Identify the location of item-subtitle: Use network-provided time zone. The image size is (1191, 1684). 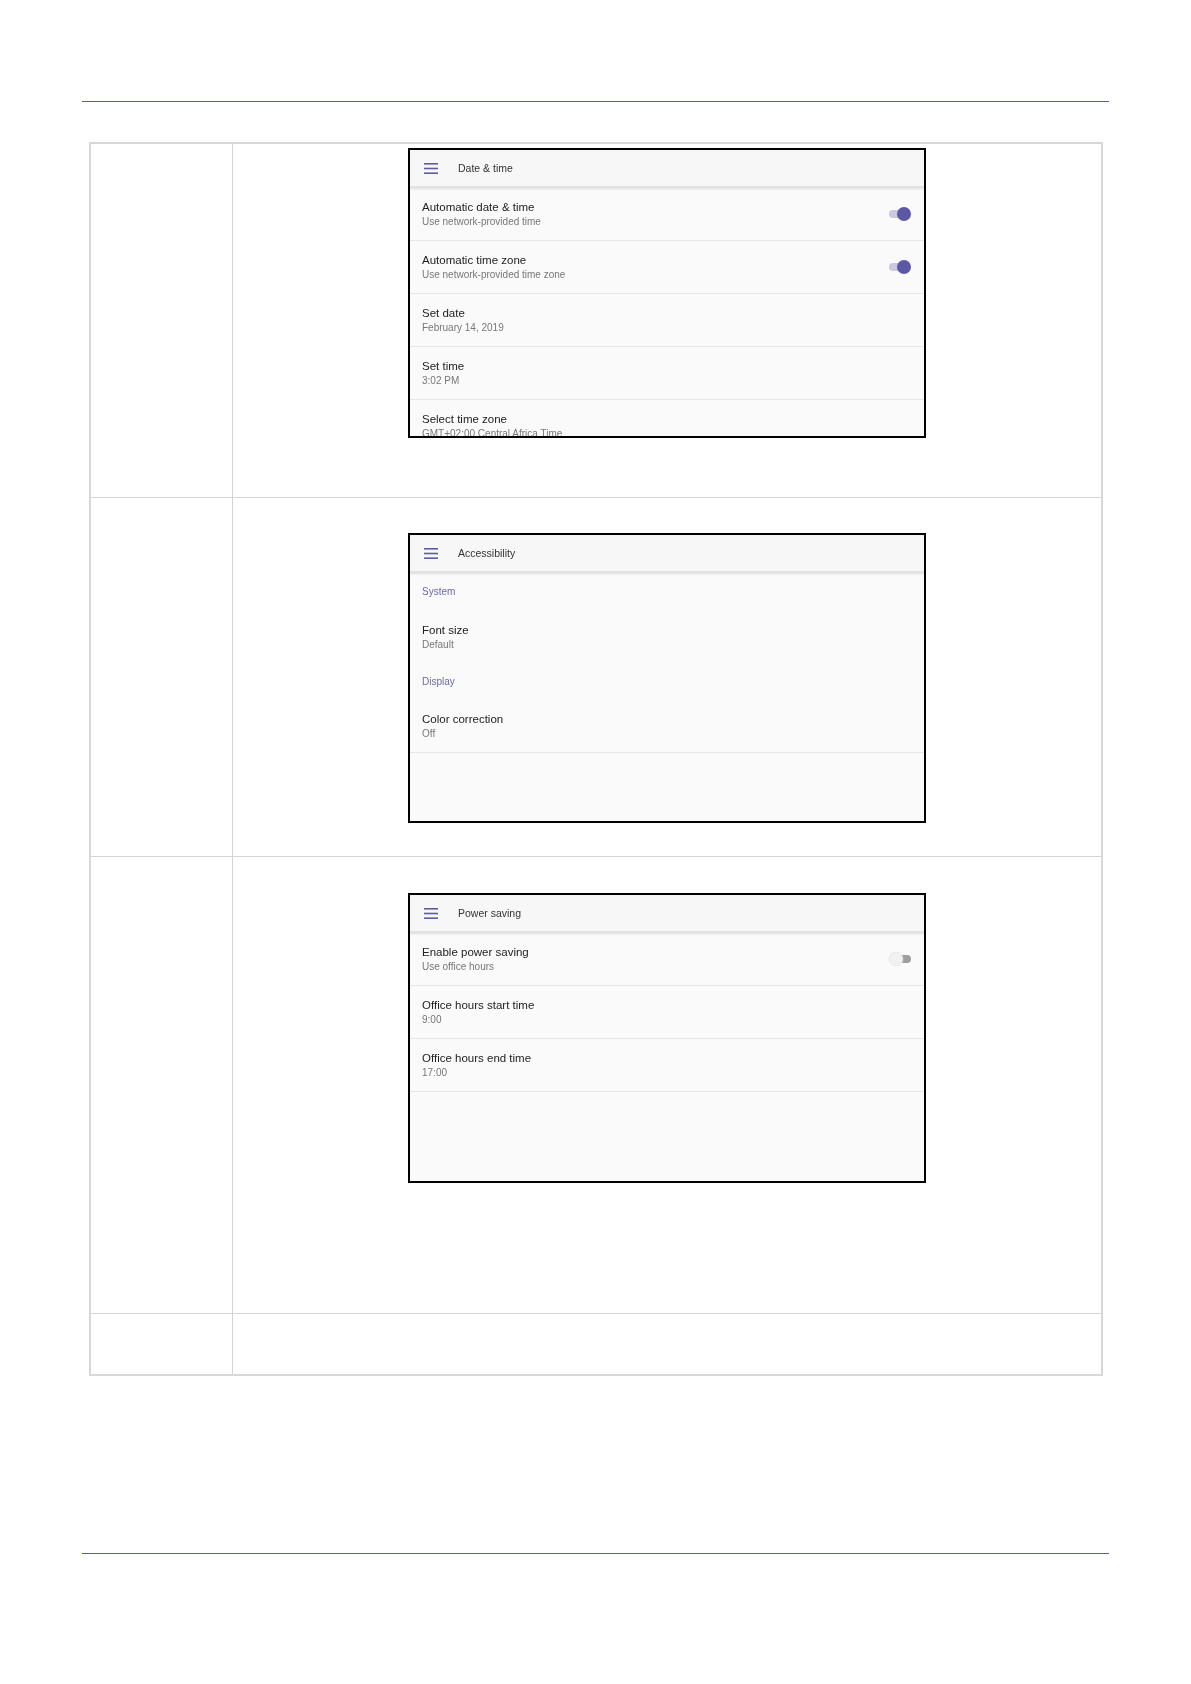
(494, 274).